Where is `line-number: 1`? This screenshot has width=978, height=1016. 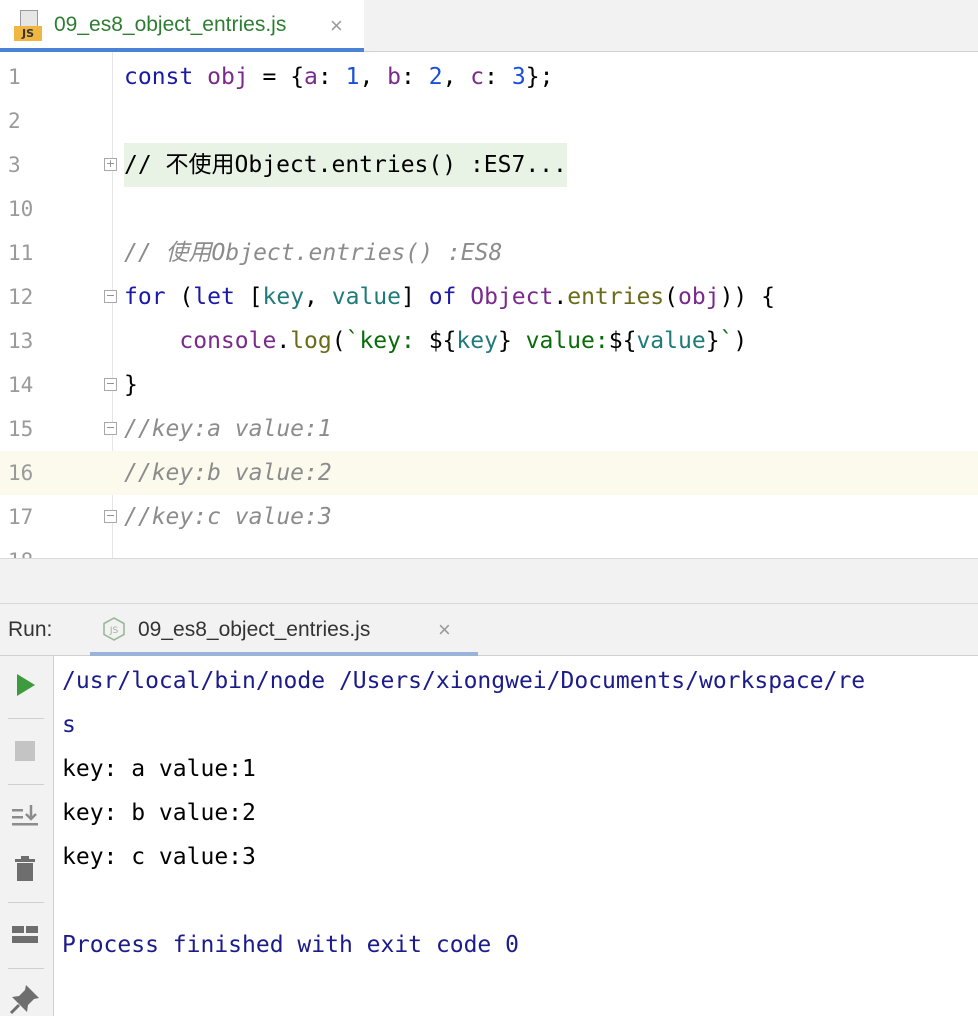
line-number: 1 is located at coordinates (14, 77).